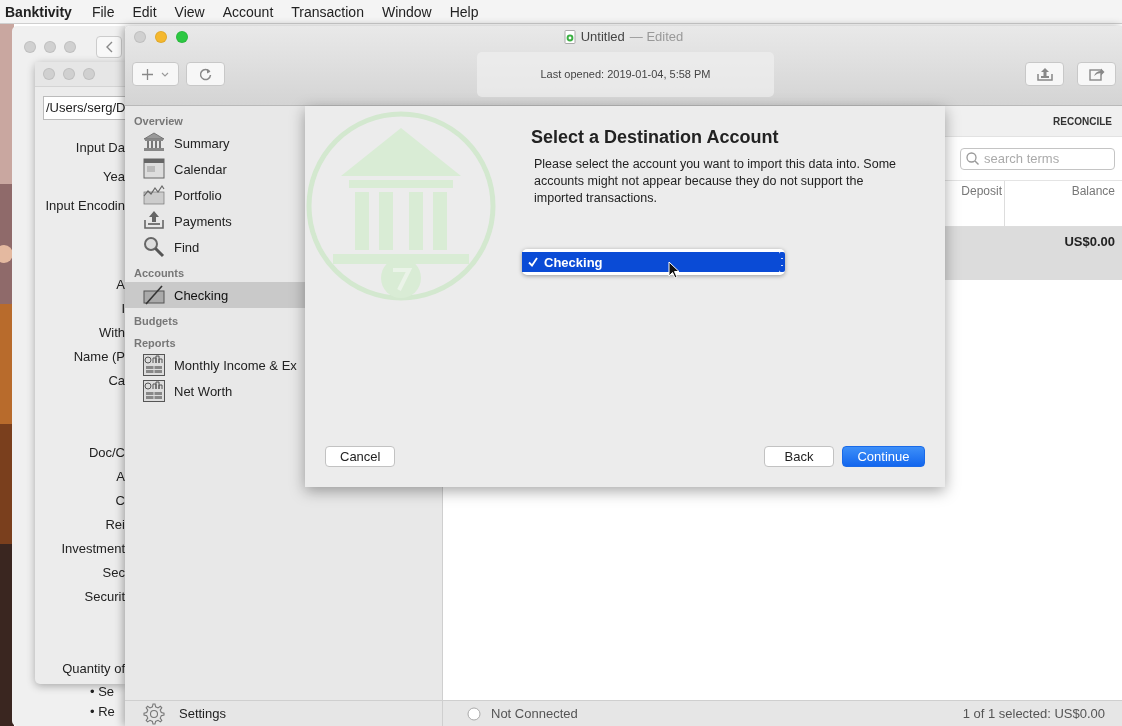 Image resolution: width=1122 pixels, height=726 pixels. Describe the element at coordinates (474, 713) in the screenshot. I see `connection-status-icon` at that location.